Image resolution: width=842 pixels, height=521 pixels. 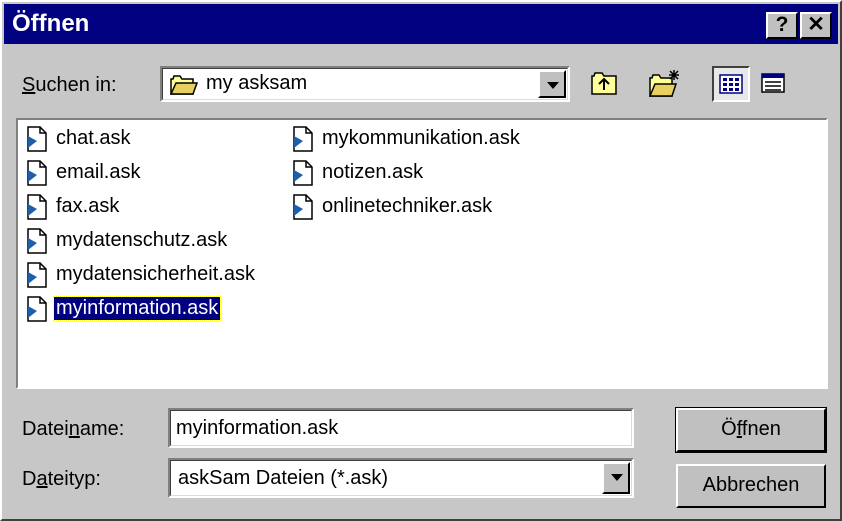 What do you see at coordinates (73, 429) in the screenshot?
I see `filename-label: Dateiname:` at bounding box center [73, 429].